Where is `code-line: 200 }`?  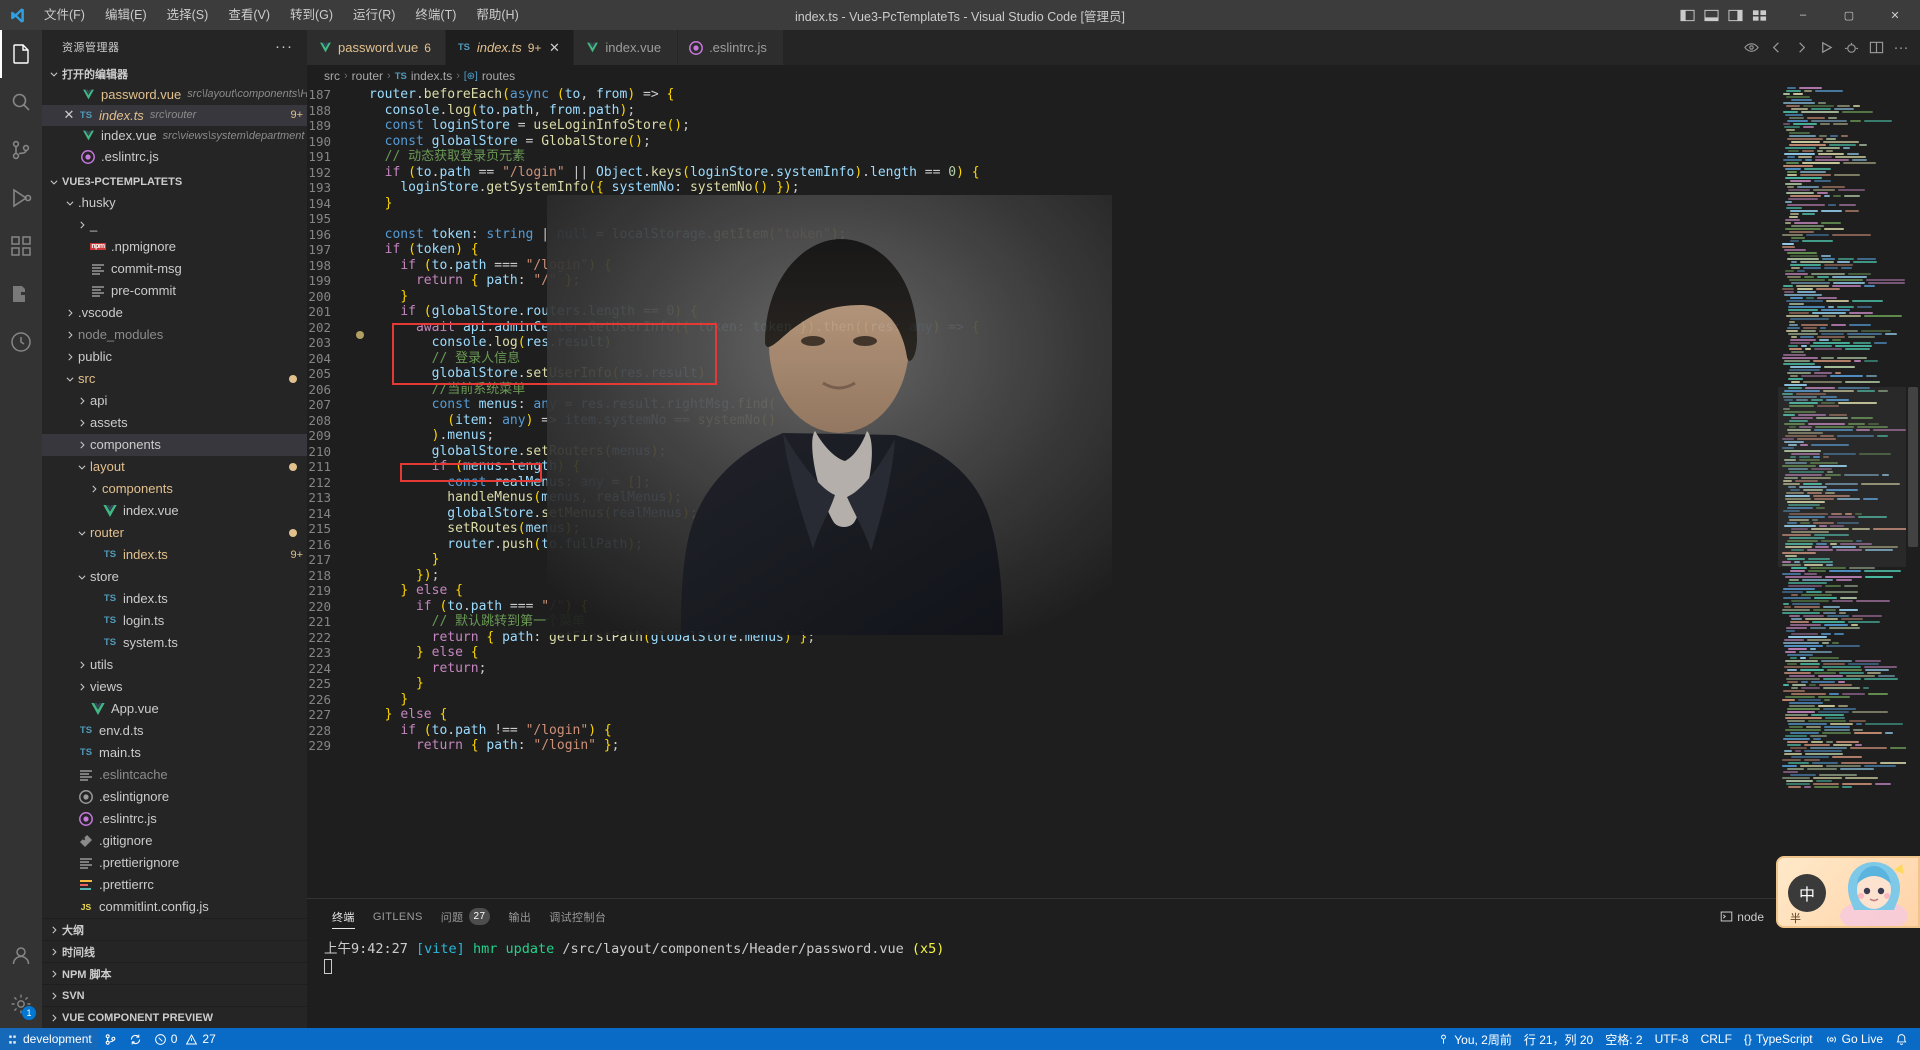
code-line: 200 } is located at coordinates (1042, 297).